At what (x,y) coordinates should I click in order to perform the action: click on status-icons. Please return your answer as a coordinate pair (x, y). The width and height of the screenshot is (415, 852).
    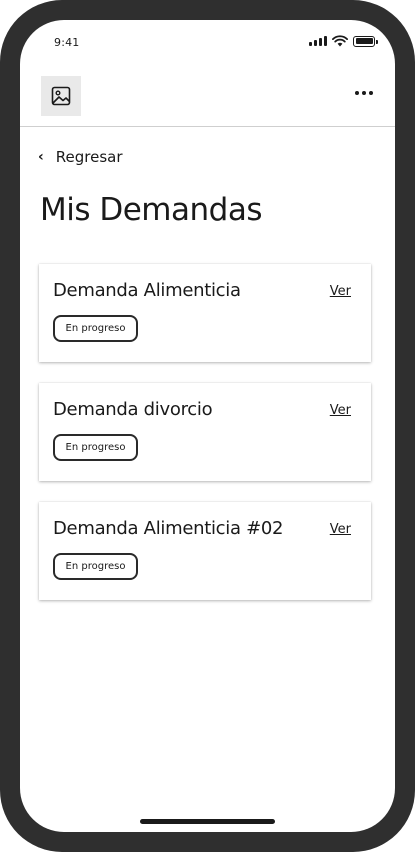
    Looking at the image, I should click on (343, 41).